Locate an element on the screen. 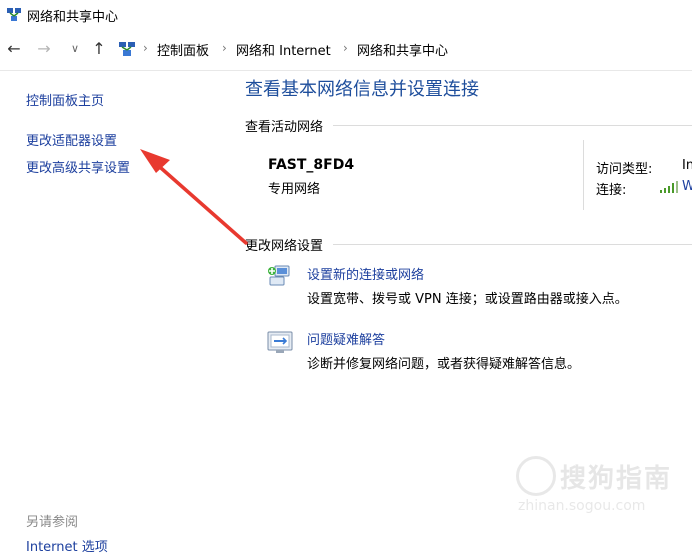 The height and width of the screenshot is (555, 692). network-center-icon is located at coordinates (14, 14).